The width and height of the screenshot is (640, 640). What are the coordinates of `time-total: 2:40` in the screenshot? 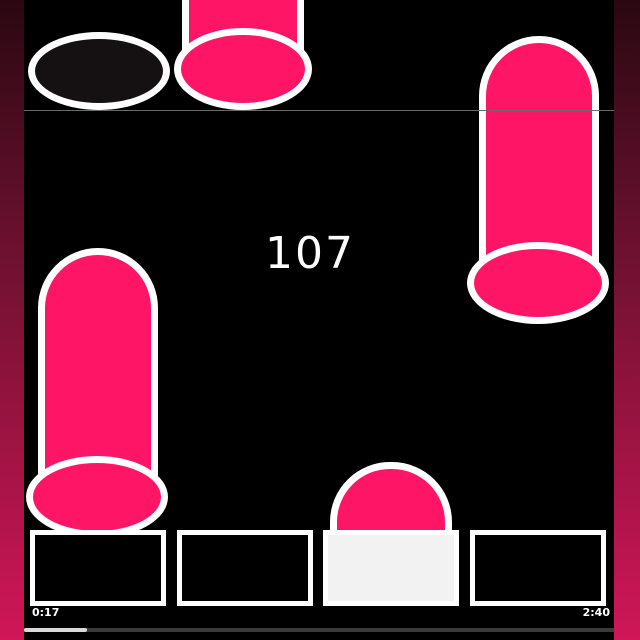 It's located at (596, 612).